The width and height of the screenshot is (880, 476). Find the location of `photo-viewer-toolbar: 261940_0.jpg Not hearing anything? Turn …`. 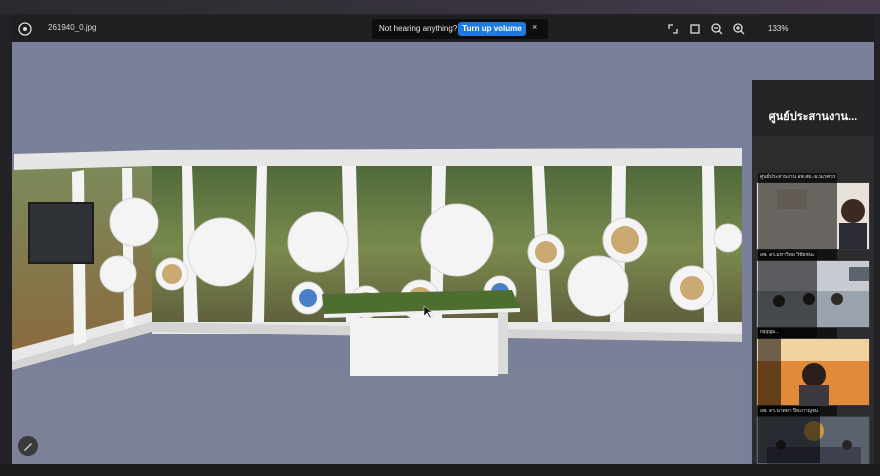

photo-viewer-toolbar: 261940_0.jpg Not hearing anything? Turn … is located at coordinates (443, 29).